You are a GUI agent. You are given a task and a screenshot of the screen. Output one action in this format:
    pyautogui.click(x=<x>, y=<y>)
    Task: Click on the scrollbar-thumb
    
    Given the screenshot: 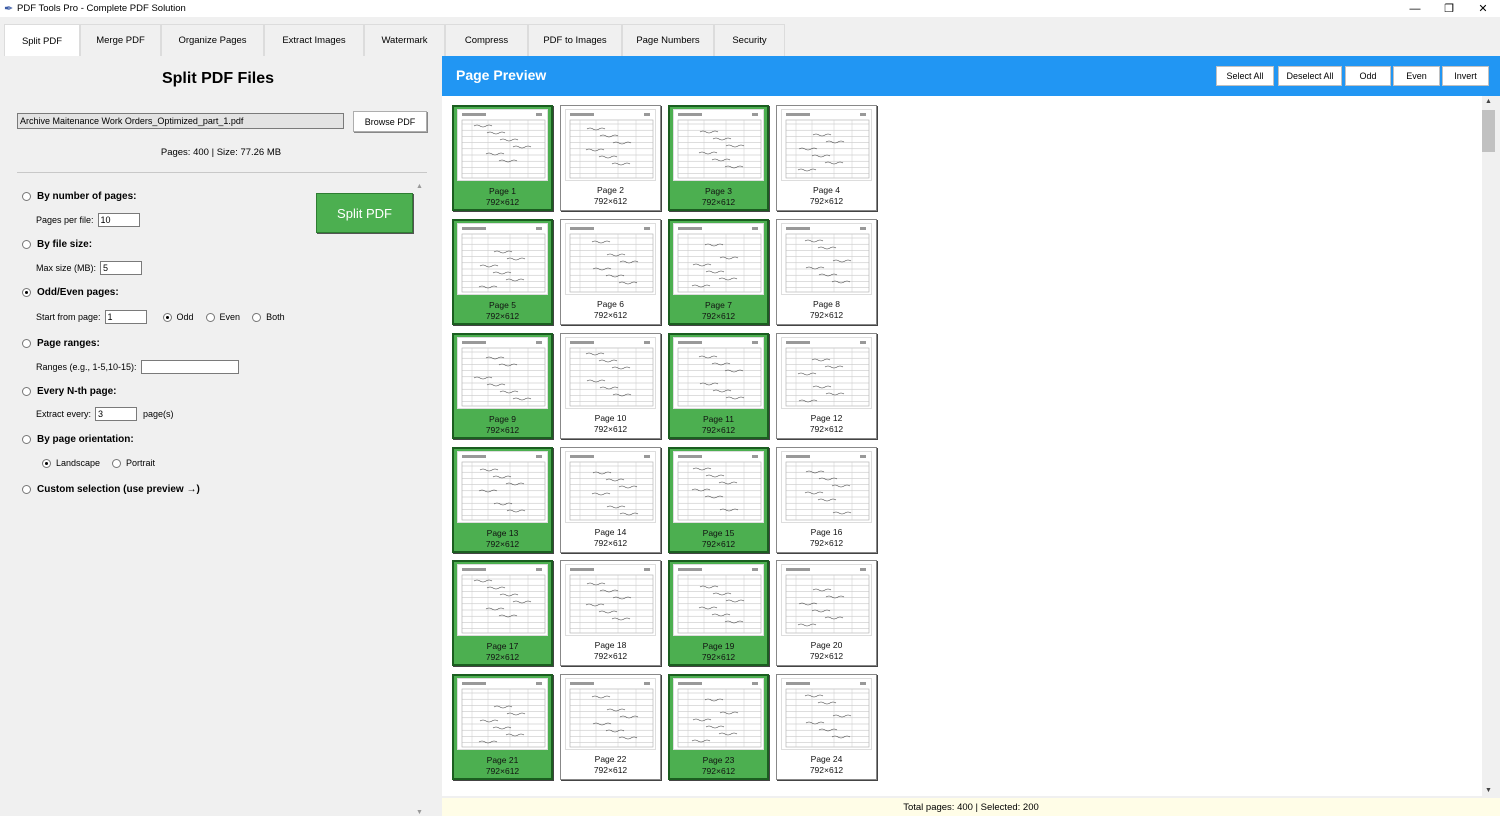 What is the action you would take?
    pyautogui.click(x=1488, y=131)
    